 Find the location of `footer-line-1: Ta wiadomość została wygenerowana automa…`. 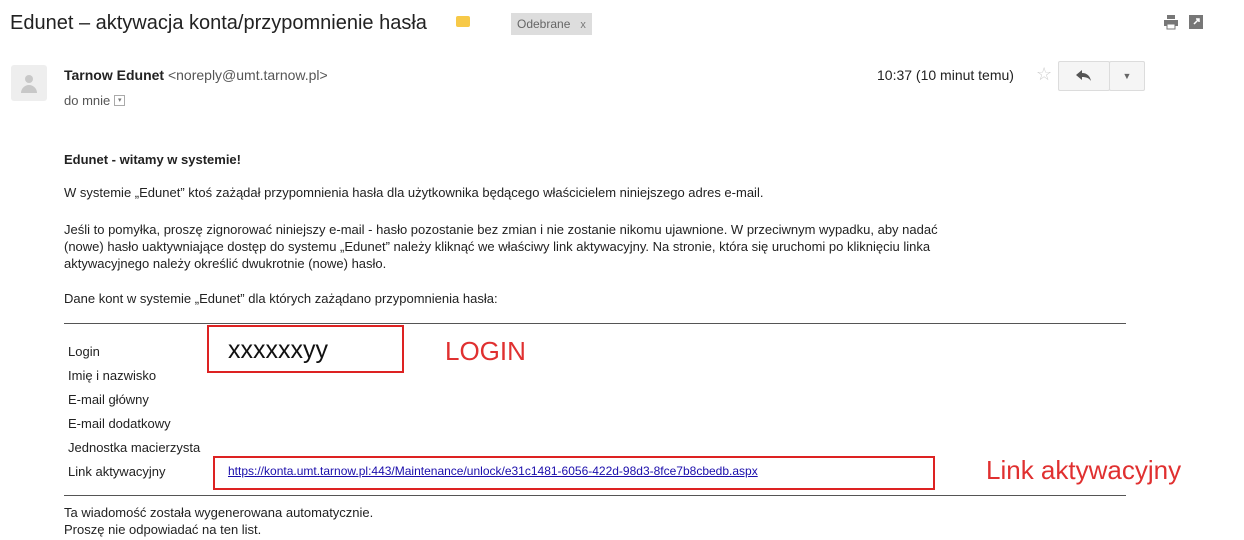

footer-line-1: Ta wiadomość została wygenerowana automa… is located at coordinates (219, 512).